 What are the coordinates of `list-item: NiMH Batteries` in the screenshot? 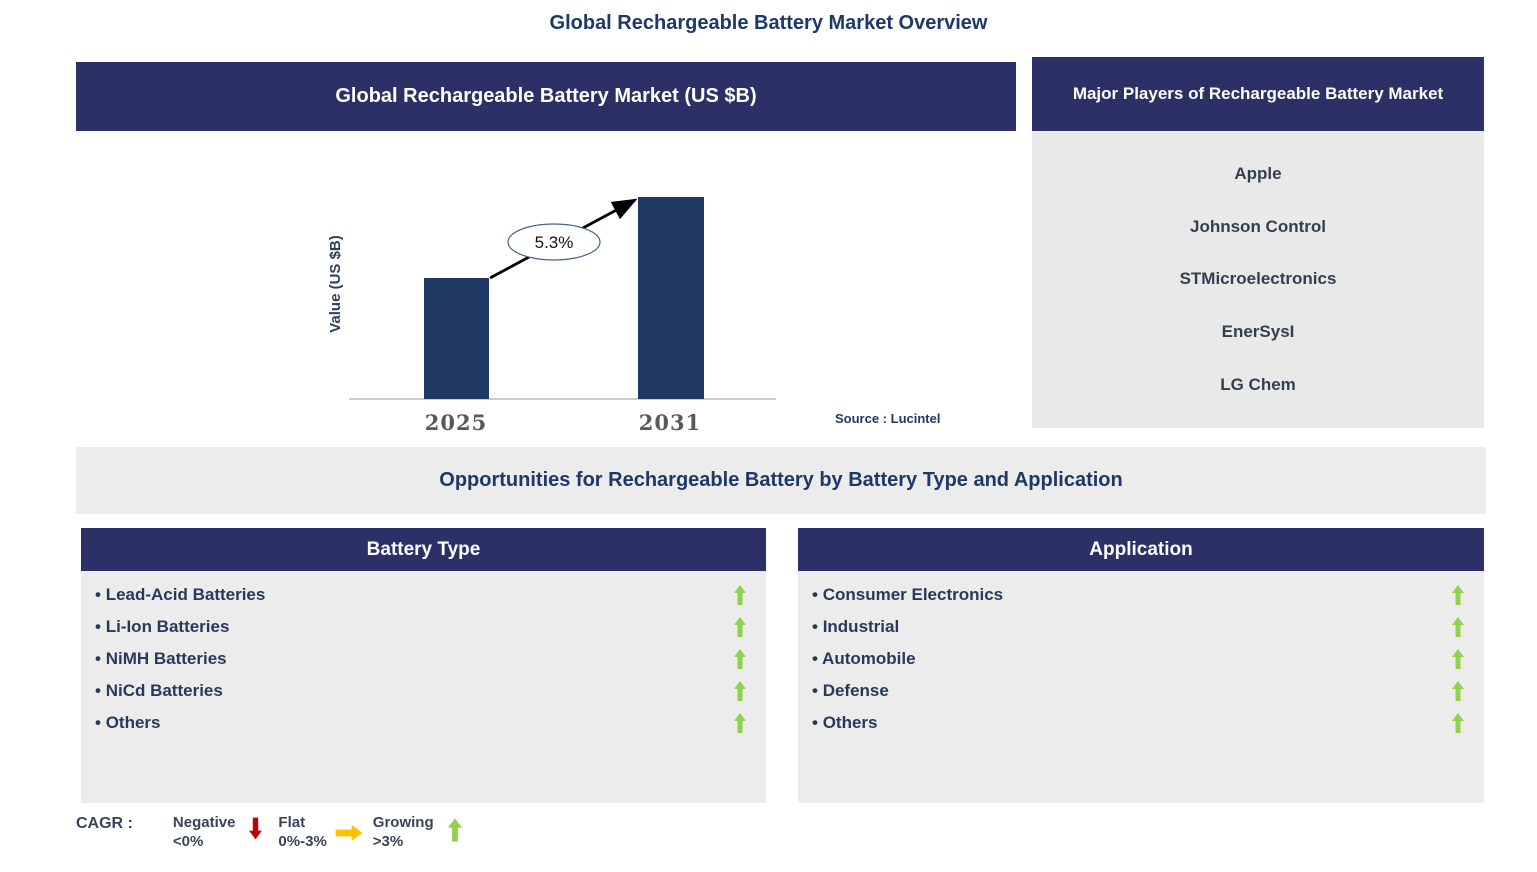 It's located at (423, 659).